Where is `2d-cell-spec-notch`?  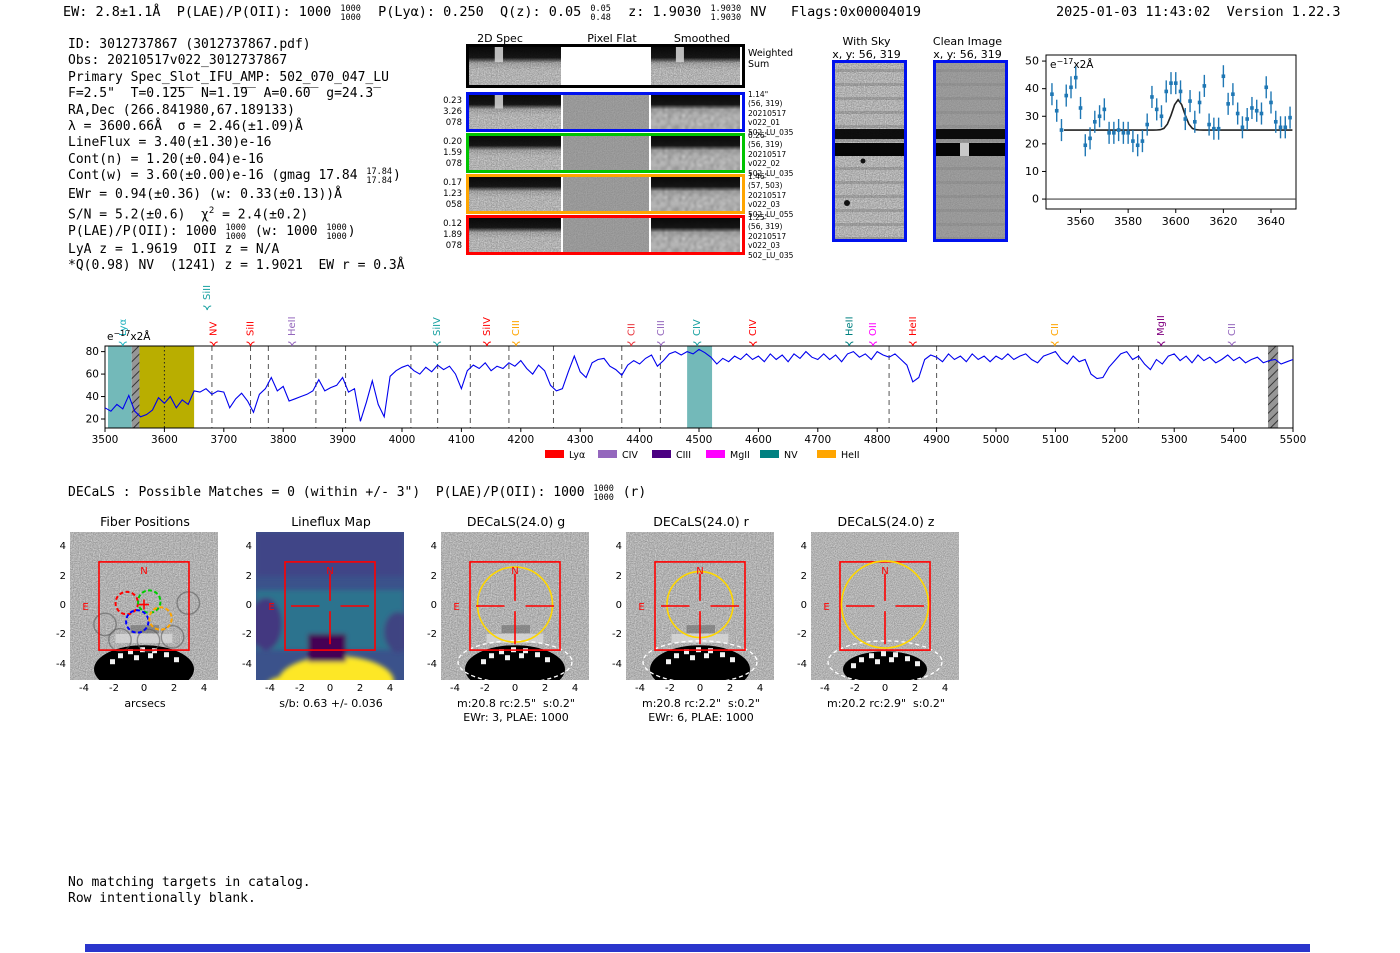 2d-cell-spec-notch is located at coordinates (515, 112).